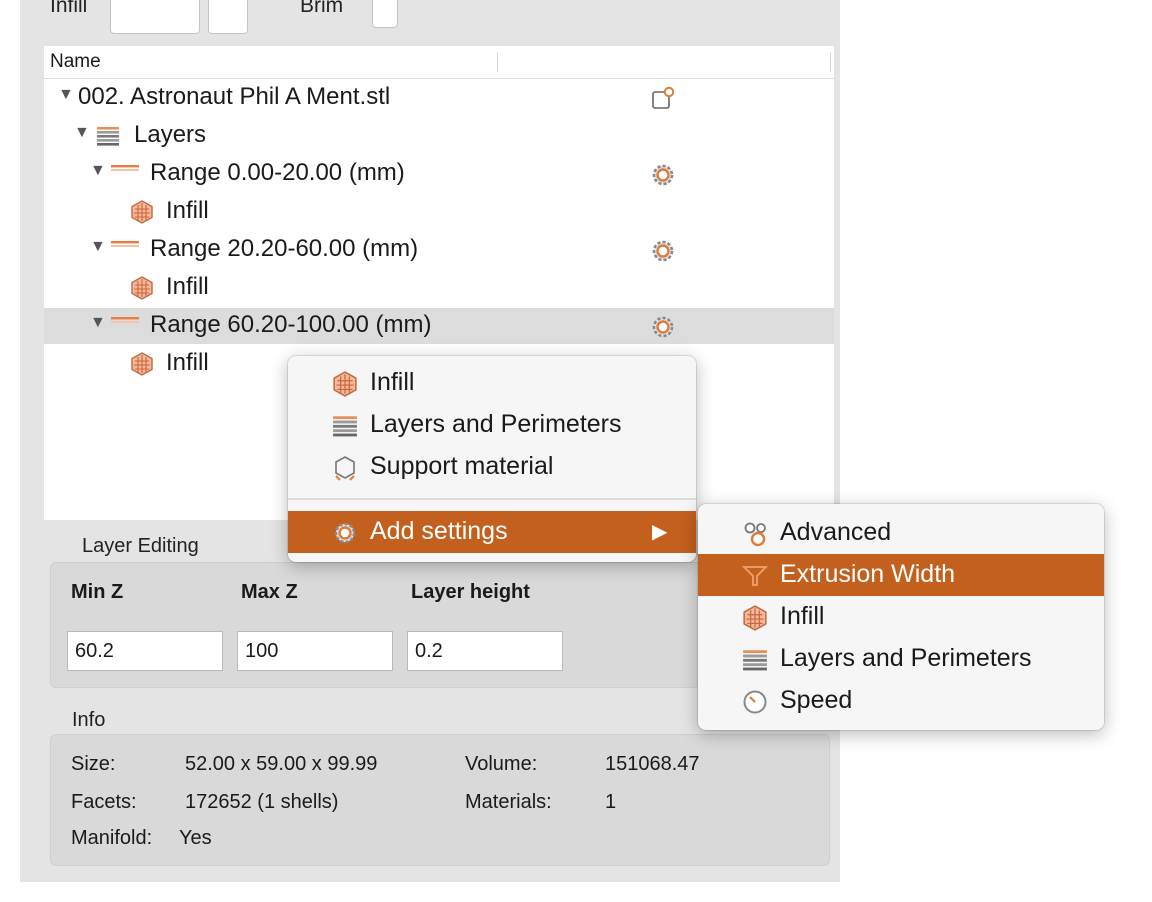 Image resolution: width=1152 pixels, height=902 pixels. I want to click on tree-row-label: Range 0.00-20.00 (mm), so click(277, 172).